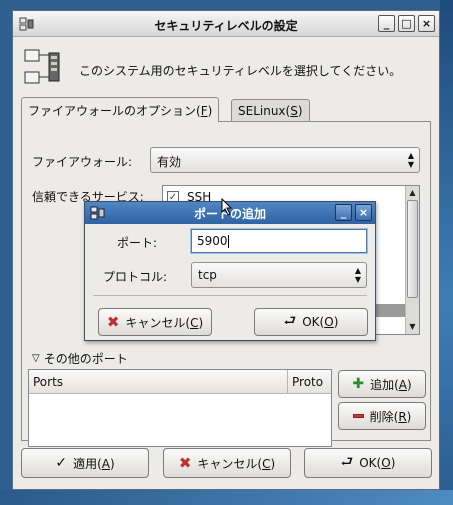 Image resolution: width=453 pixels, height=505 pixels. Describe the element at coordinates (279, 241) in the screenshot. I see `port-input: 5900` at that location.